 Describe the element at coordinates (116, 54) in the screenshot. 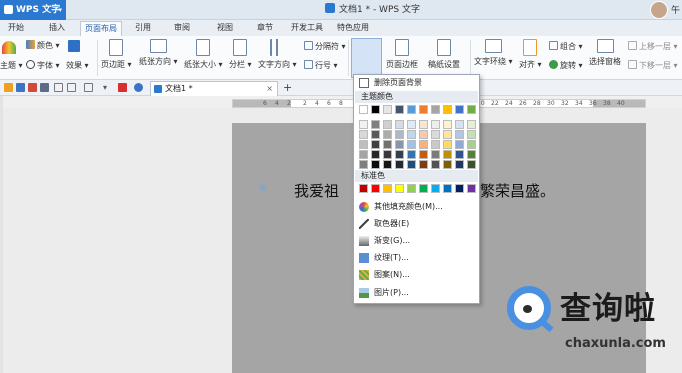

I see `margins-button: 页边距 ▾` at that location.